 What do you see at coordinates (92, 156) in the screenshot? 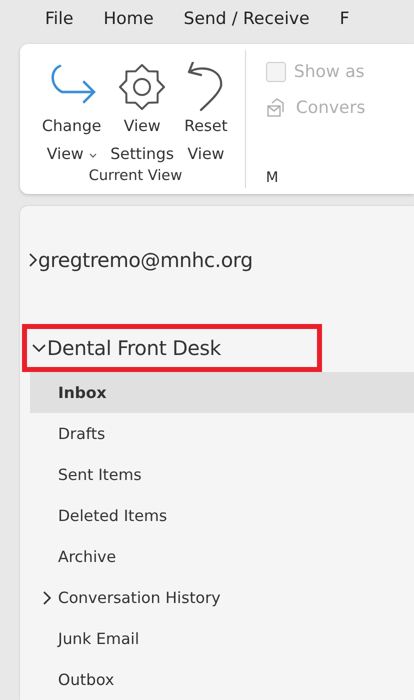
I see `caret-icon` at bounding box center [92, 156].